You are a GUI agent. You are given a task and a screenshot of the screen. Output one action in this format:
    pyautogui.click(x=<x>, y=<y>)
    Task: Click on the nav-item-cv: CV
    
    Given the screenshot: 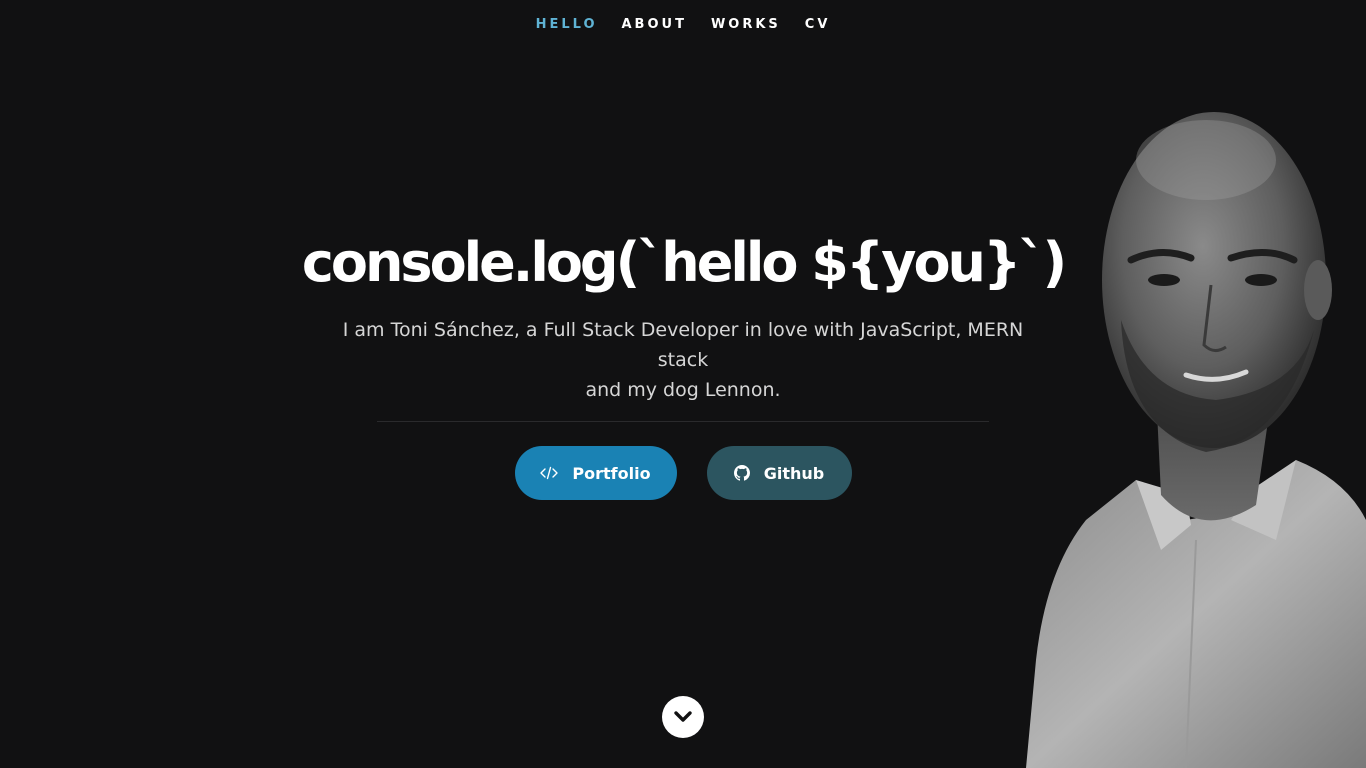 What is the action you would take?
    pyautogui.click(x=818, y=24)
    